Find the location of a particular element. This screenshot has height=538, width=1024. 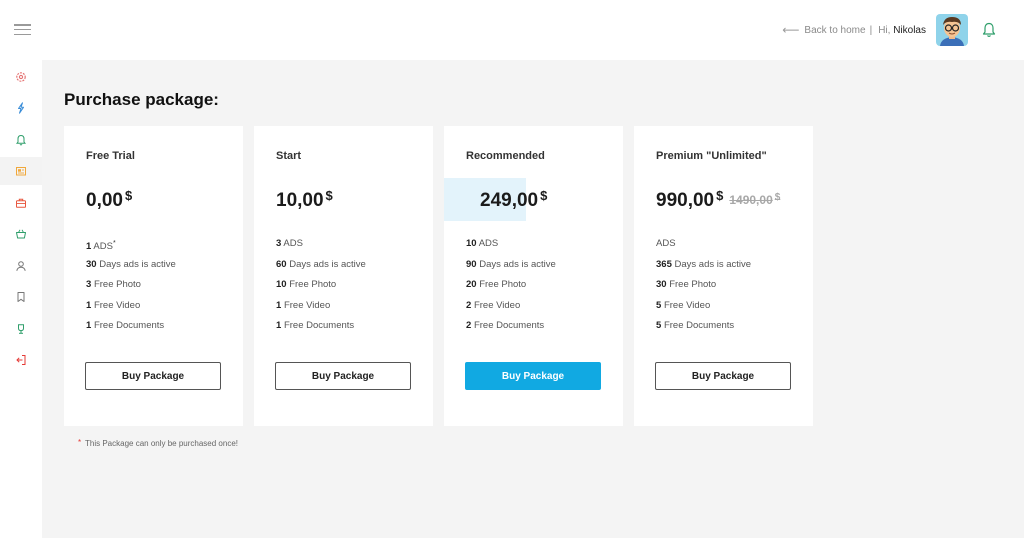

flash-icon is located at coordinates (21, 108).